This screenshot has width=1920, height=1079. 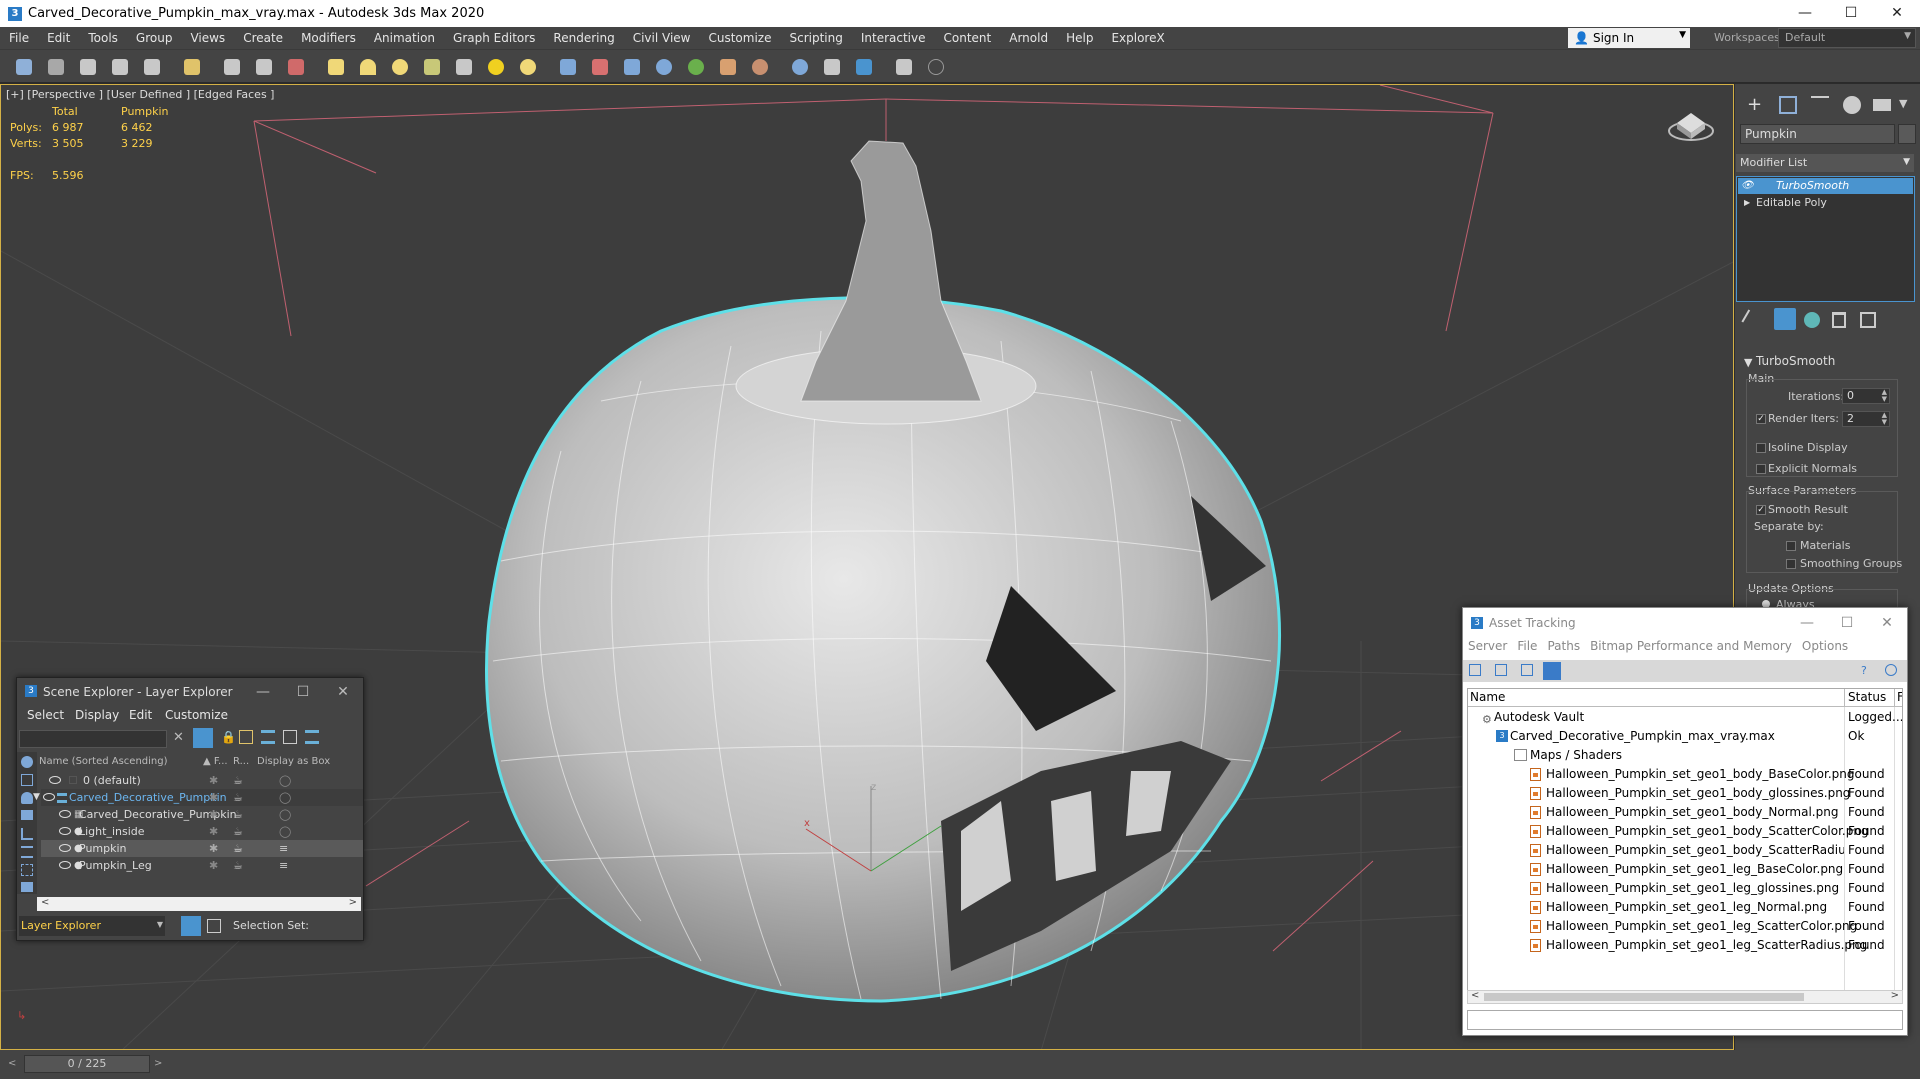 I want to click on asset-row-maps-folder: Maps / Shaders, so click(x=1685, y=755).